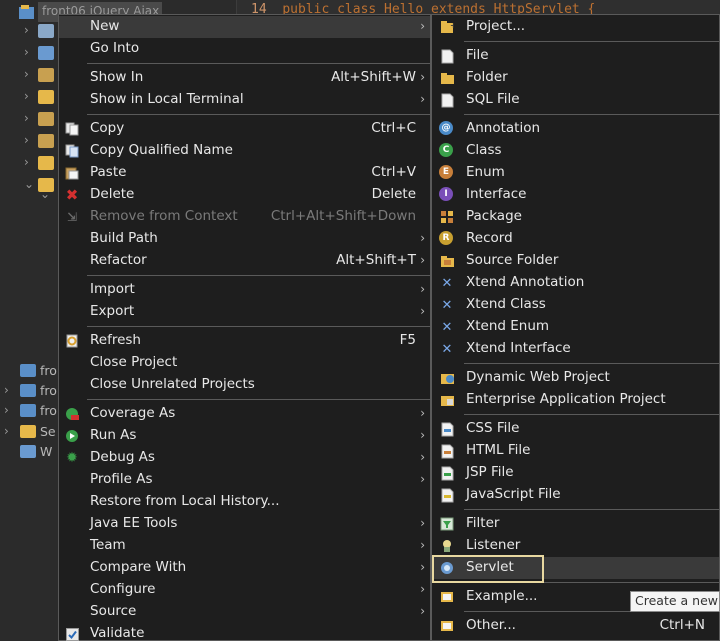 Image resolution: width=720 pixels, height=641 pixels. Describe the element at coordinates (575, 129) in the screenshot. I see `submenu-item-annotation: @ Annotation` at that location.